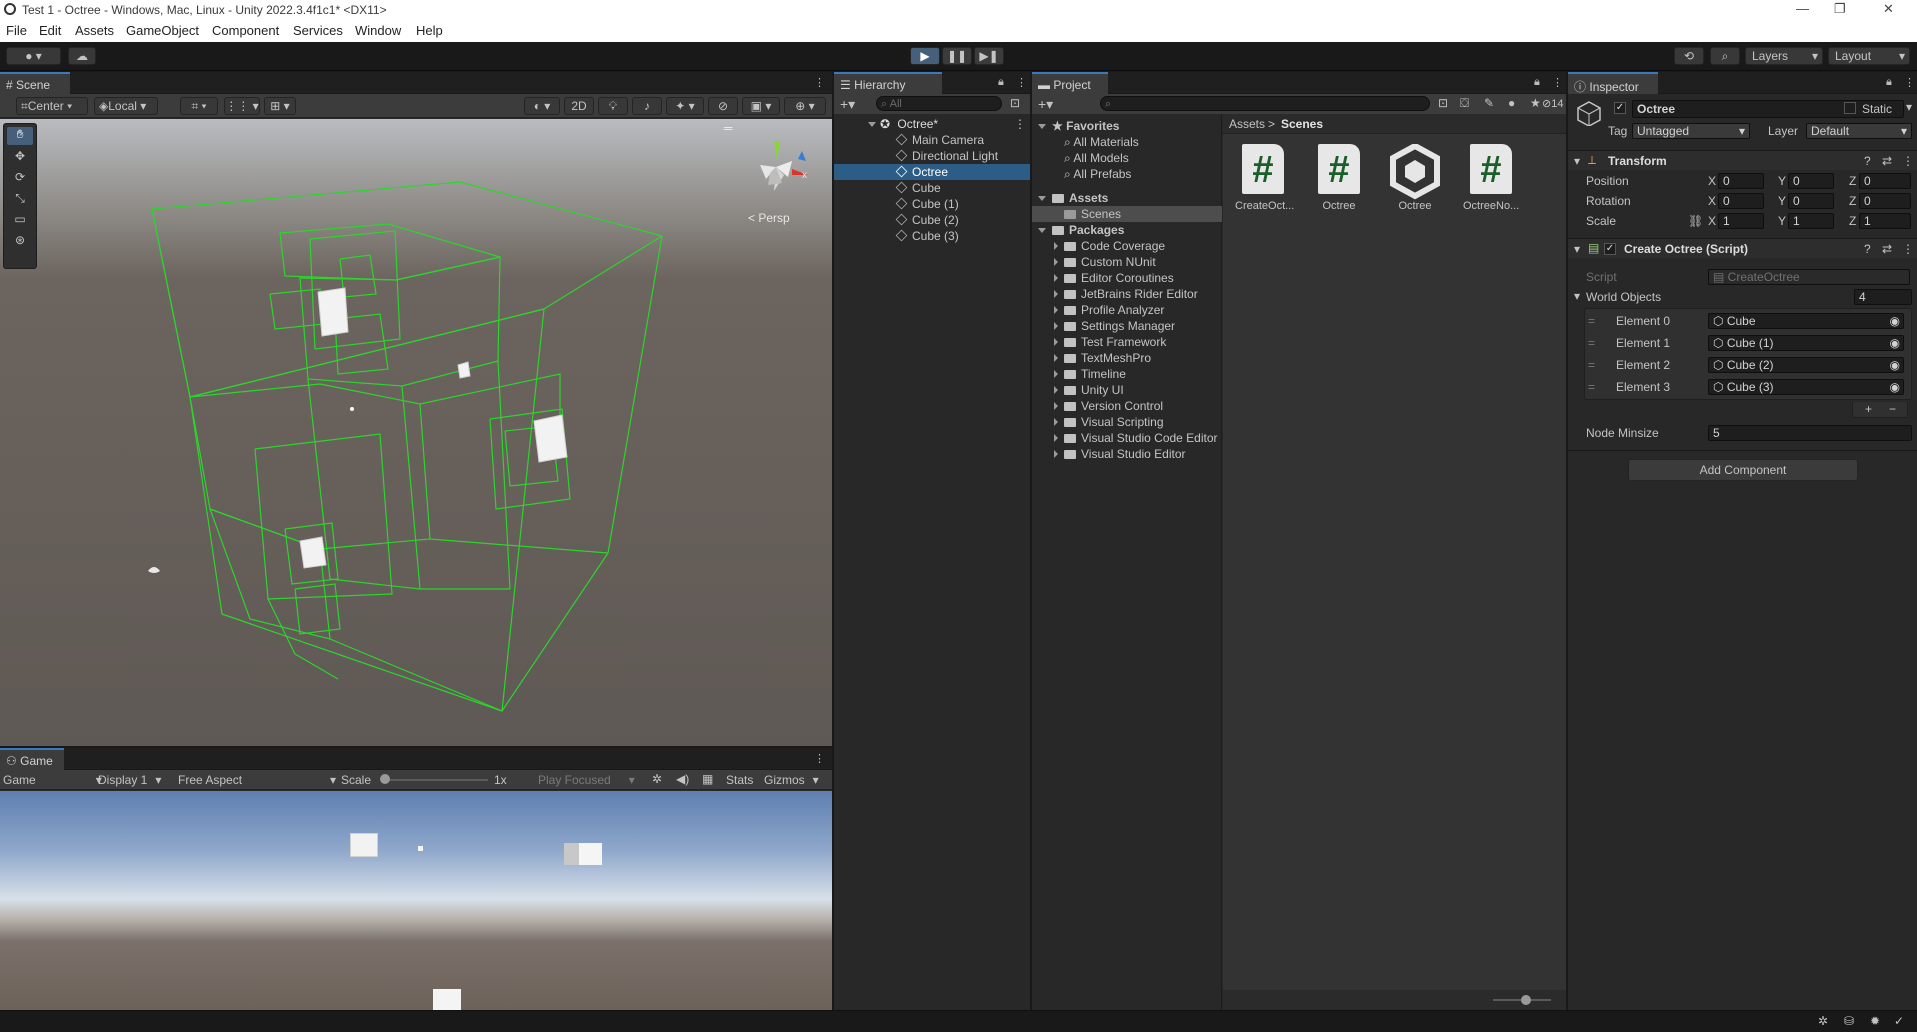 Image resolution: width=1917 pixels, height=1032 pixels. What do you see at coordinates (20, 242) in the screenshot?
I see `transform-tool-icon: ⊛` at bounding box center [20, 242].